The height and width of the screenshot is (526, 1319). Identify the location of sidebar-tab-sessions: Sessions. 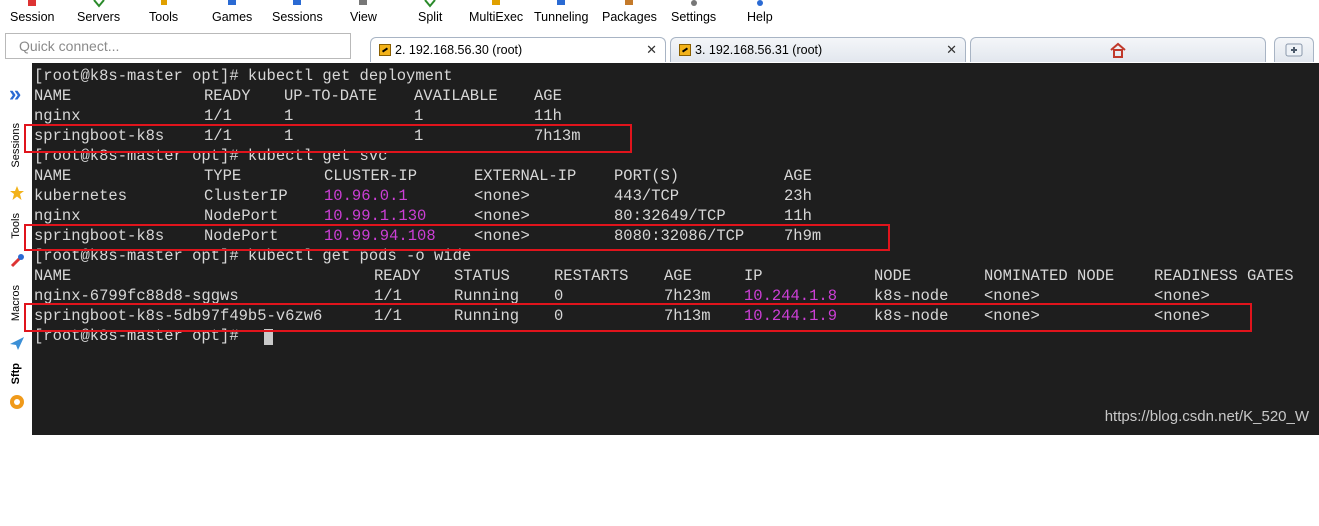
(16, 145).